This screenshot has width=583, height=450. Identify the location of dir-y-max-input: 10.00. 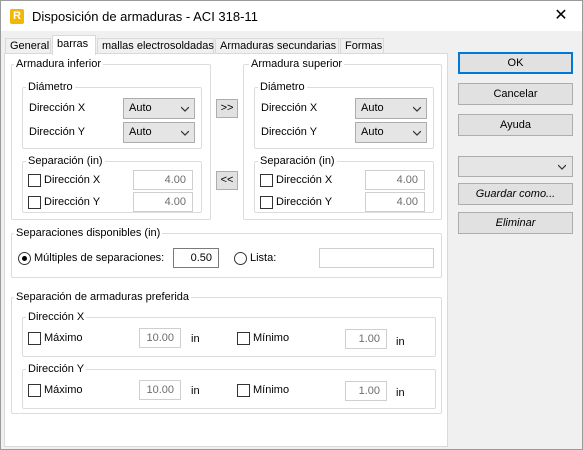
(160, 390).